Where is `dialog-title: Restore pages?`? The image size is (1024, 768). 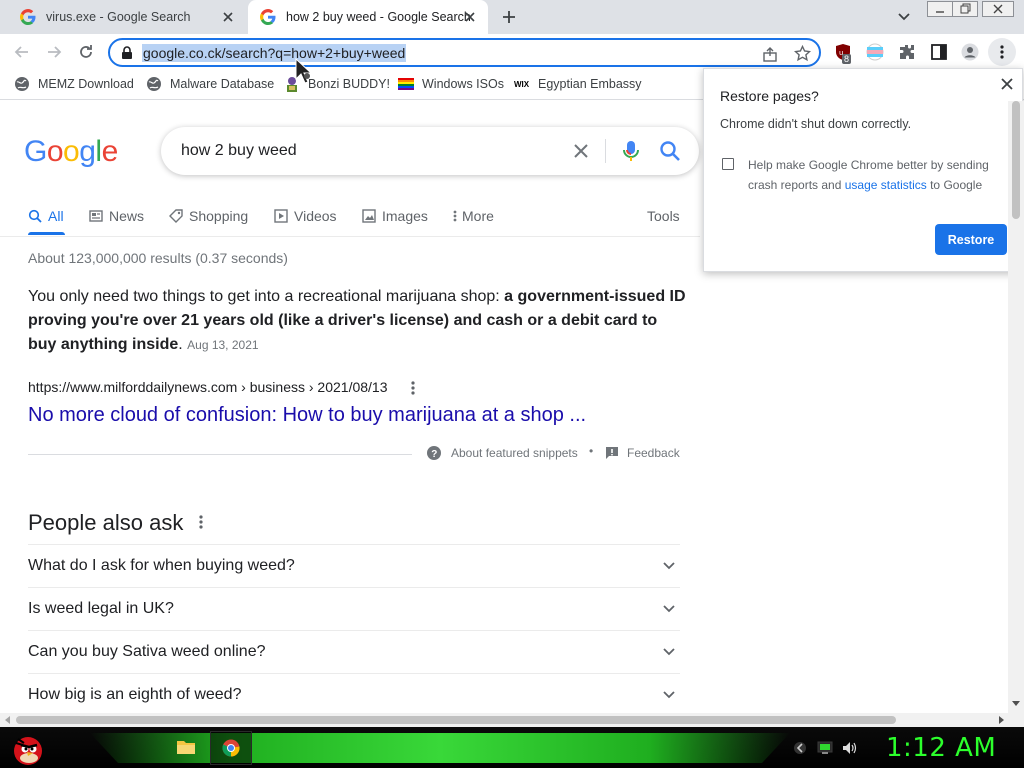
dialog-title: Restore pages? is located at coordinates (769, 96).